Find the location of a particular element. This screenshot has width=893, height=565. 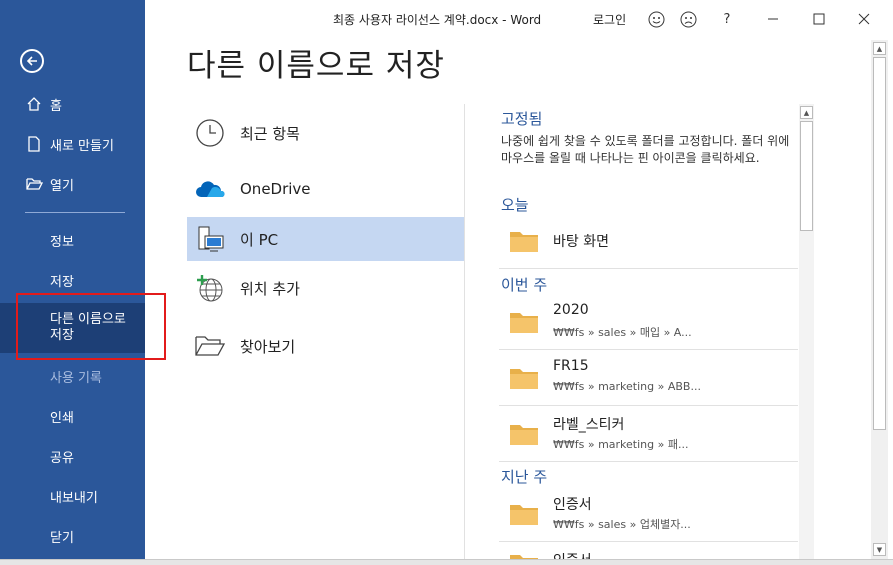

folder-name: FR15 is located at coordinates (571, 366).